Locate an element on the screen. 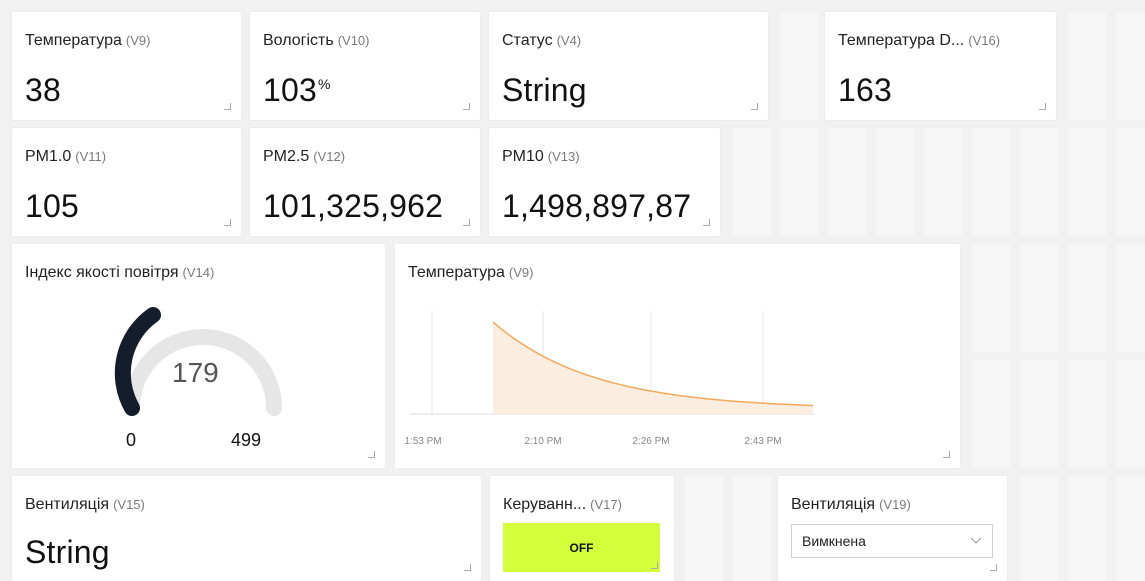 This screenshot has width=1145, height=581. x-tick-label: 2:43 PM is located at coordinates (762, 441).